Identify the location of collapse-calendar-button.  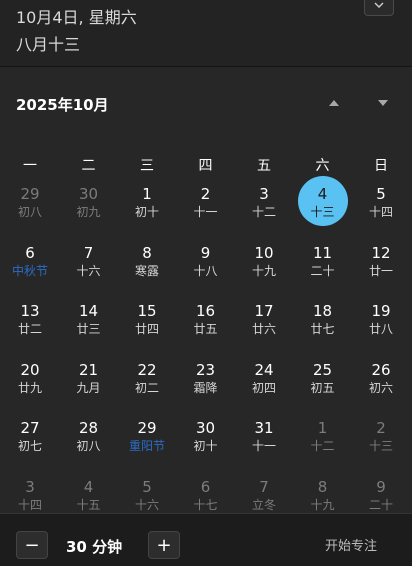
(379, 8).